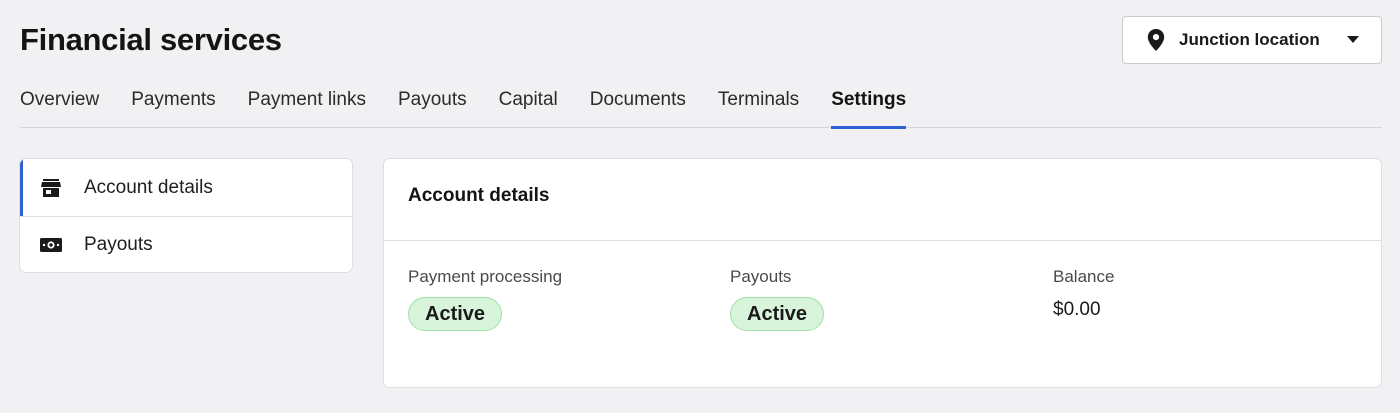  What do you see at coordinates (51, 245) in the screenshot?
I see `cash-icon` at bounding box center [51, 245].